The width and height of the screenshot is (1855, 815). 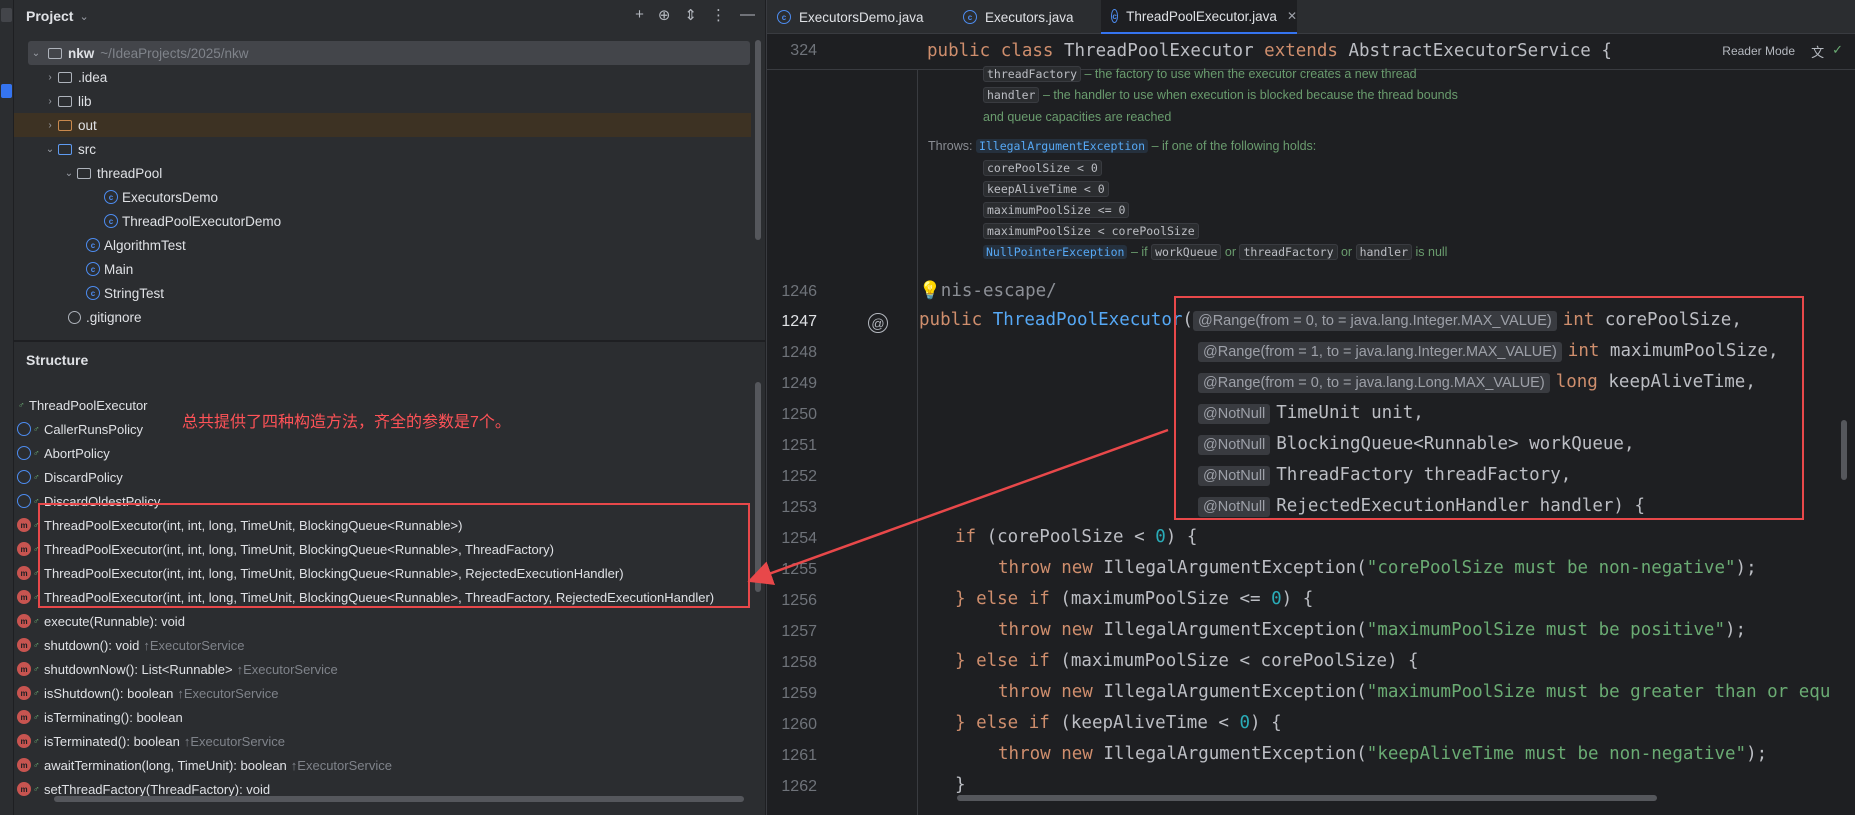 What do you see at coordinates (399, 799) in the screenshot?
I see `structure-hscrollbar` at bounding box center [399, 799].